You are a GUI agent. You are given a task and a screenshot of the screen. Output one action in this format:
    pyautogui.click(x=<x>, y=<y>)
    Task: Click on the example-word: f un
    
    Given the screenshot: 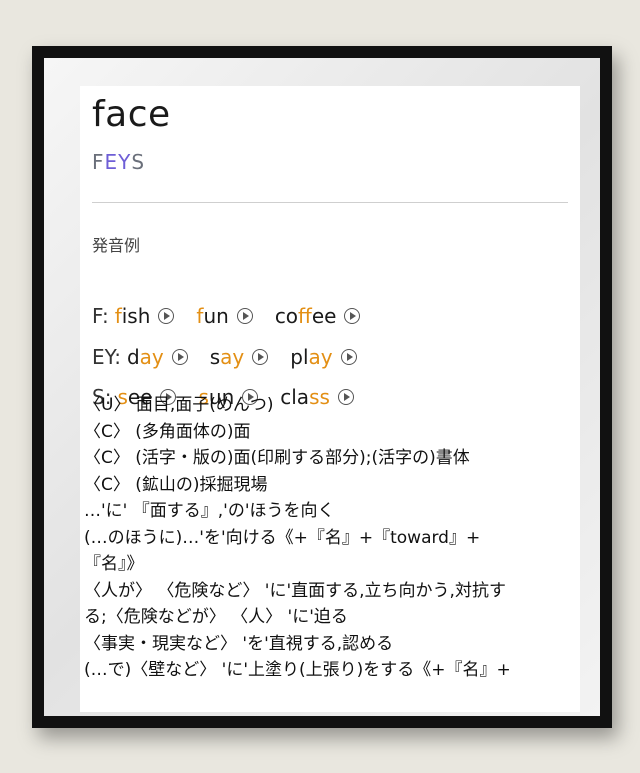 What is the action you would take?
    pyautogui.click(x=224, y=316)
    